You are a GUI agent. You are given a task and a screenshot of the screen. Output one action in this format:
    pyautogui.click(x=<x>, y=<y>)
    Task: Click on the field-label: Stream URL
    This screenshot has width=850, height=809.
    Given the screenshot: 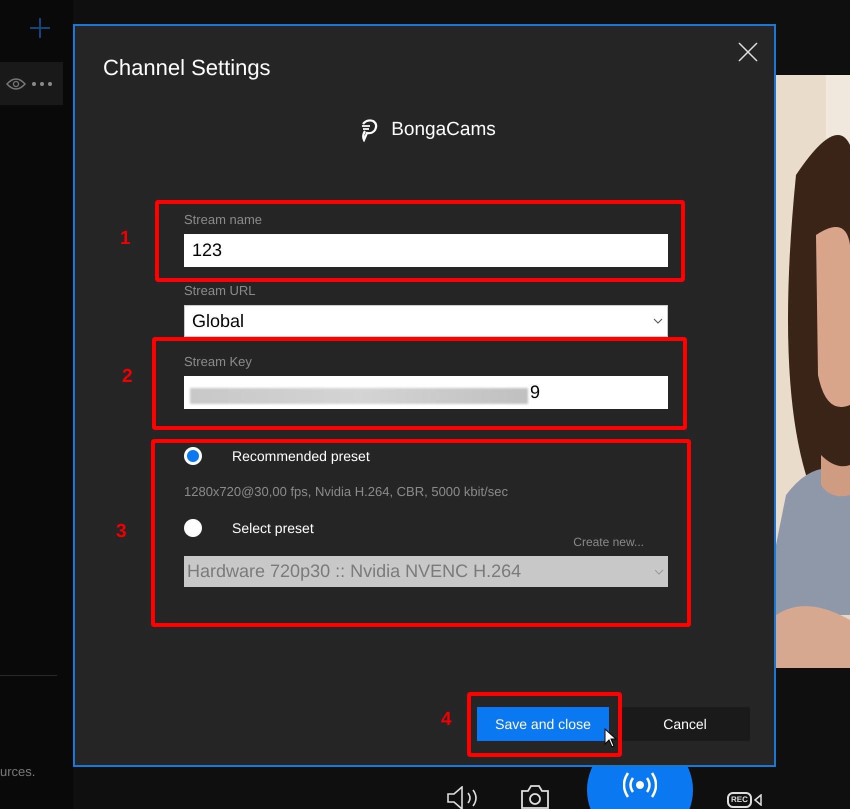 What is the action you would take?
    pyautogui.click(x=220, y=291)
    